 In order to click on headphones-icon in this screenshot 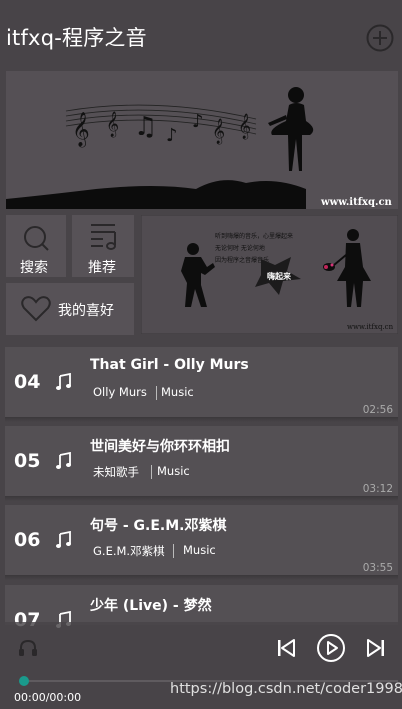, I will do `click(28, 647)`.